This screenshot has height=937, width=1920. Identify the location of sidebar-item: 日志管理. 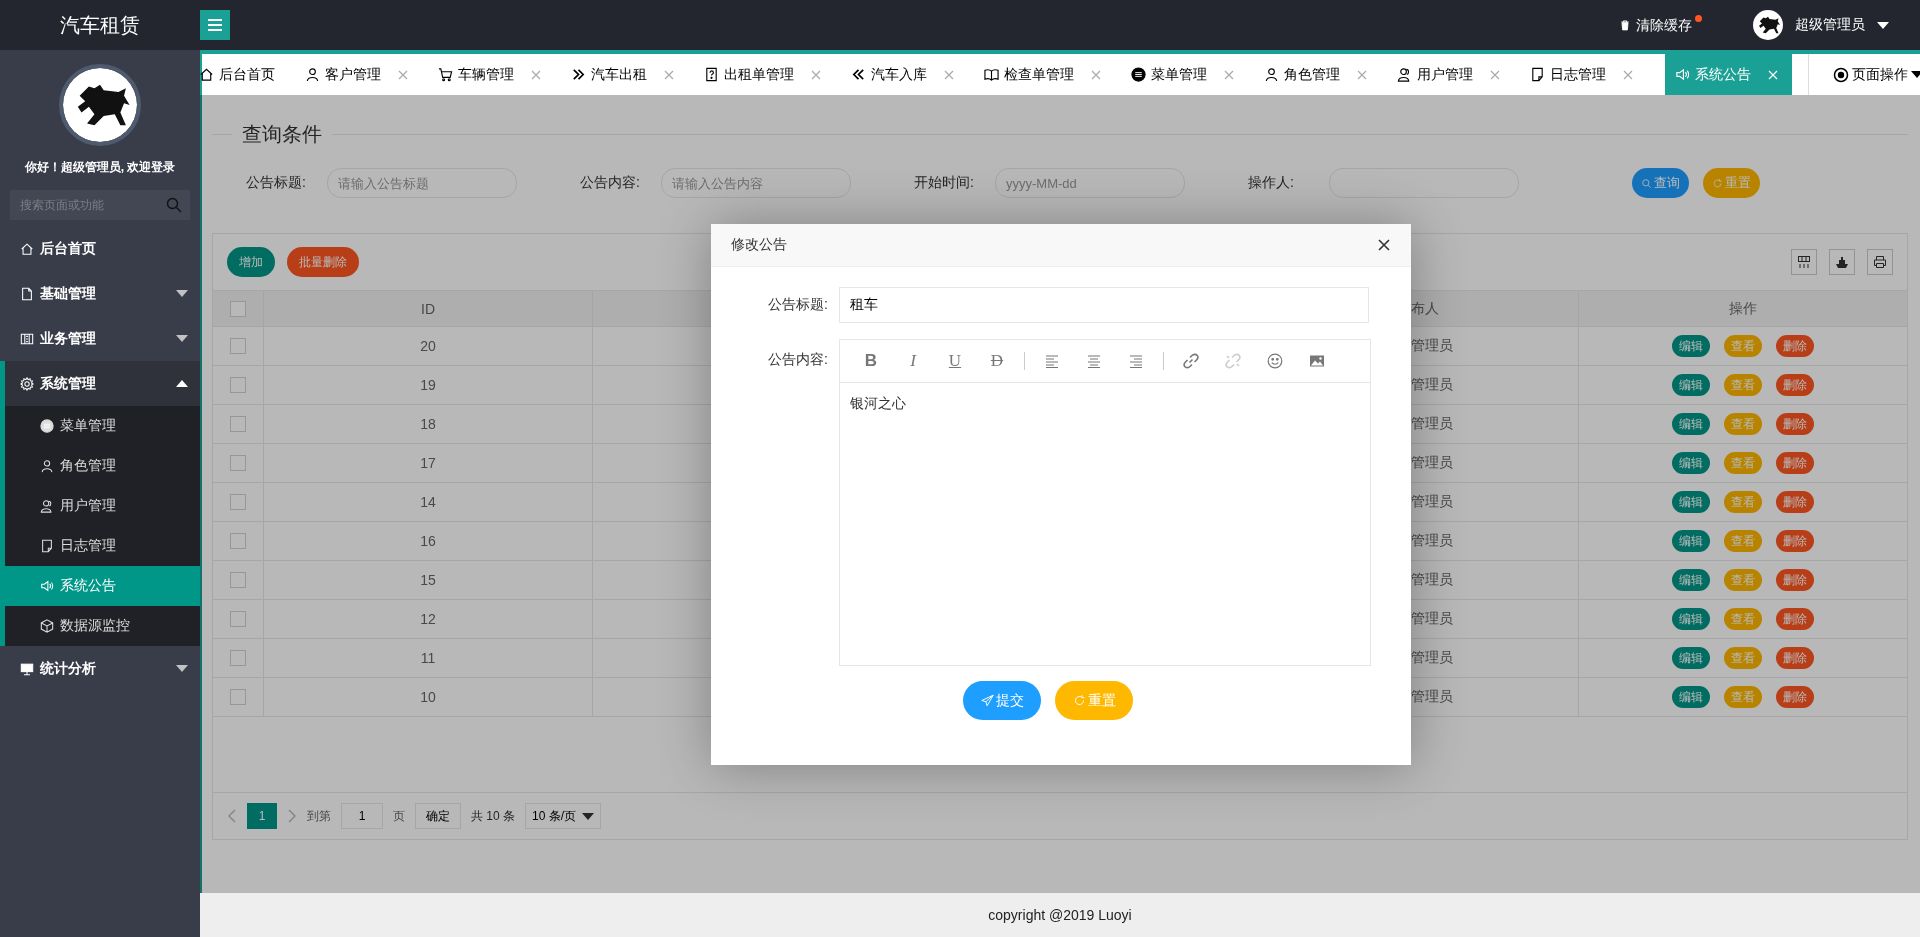
(102, 546).